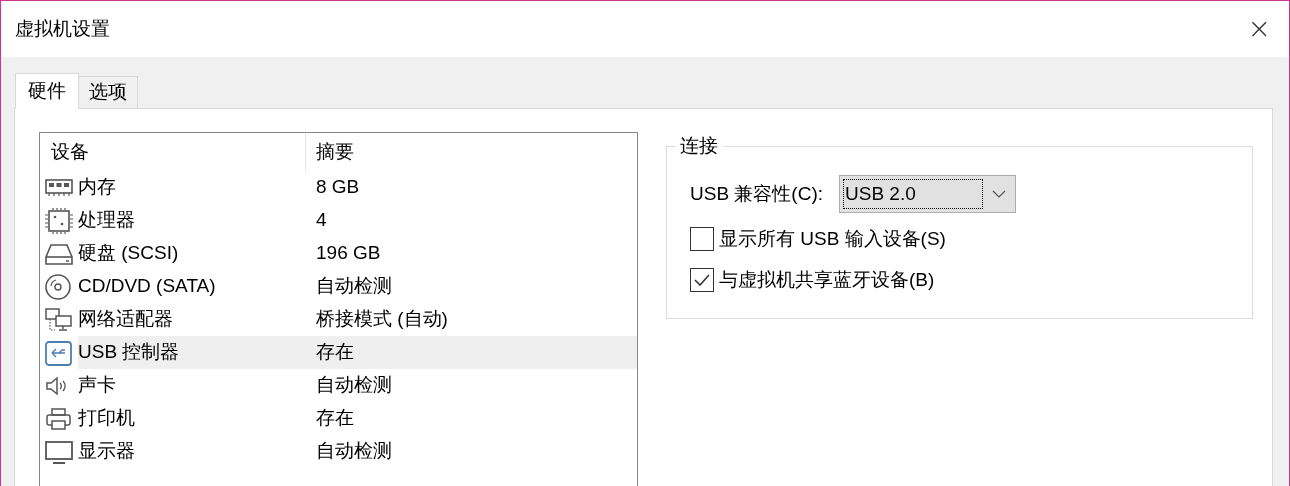 Image resolution: width=1290 pixels, height=486 pixels. What do you see at coordinates (338, 187) in the screenshot?
I see `device-summary: 8 GB` at bounding box center [338, 187].